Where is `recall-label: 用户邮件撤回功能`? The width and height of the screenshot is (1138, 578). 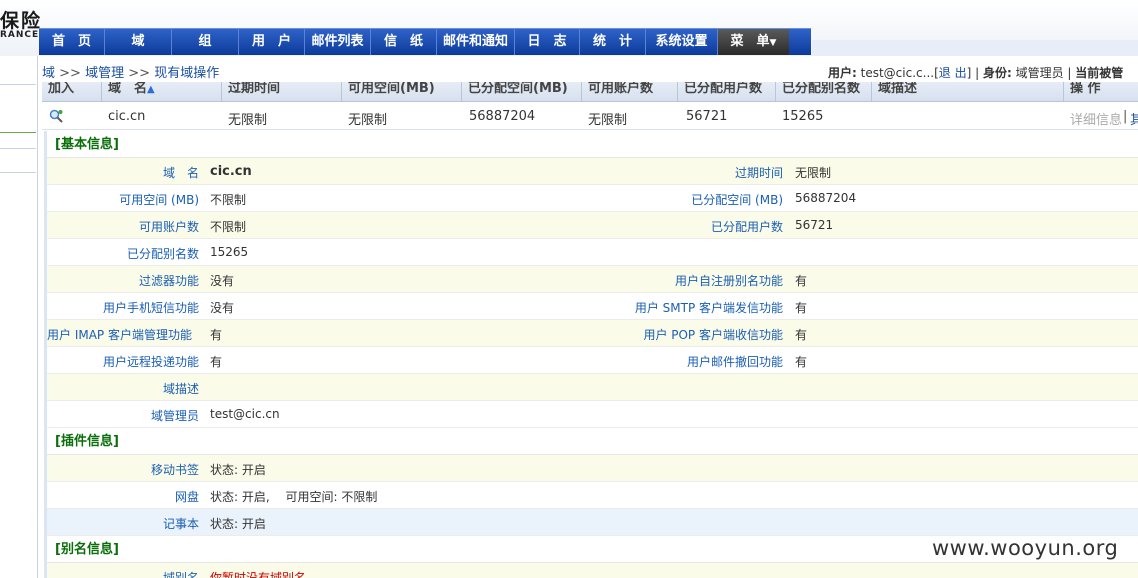 recall-label: 用户邮件撤回功能 is located at coordinates (734, 362).